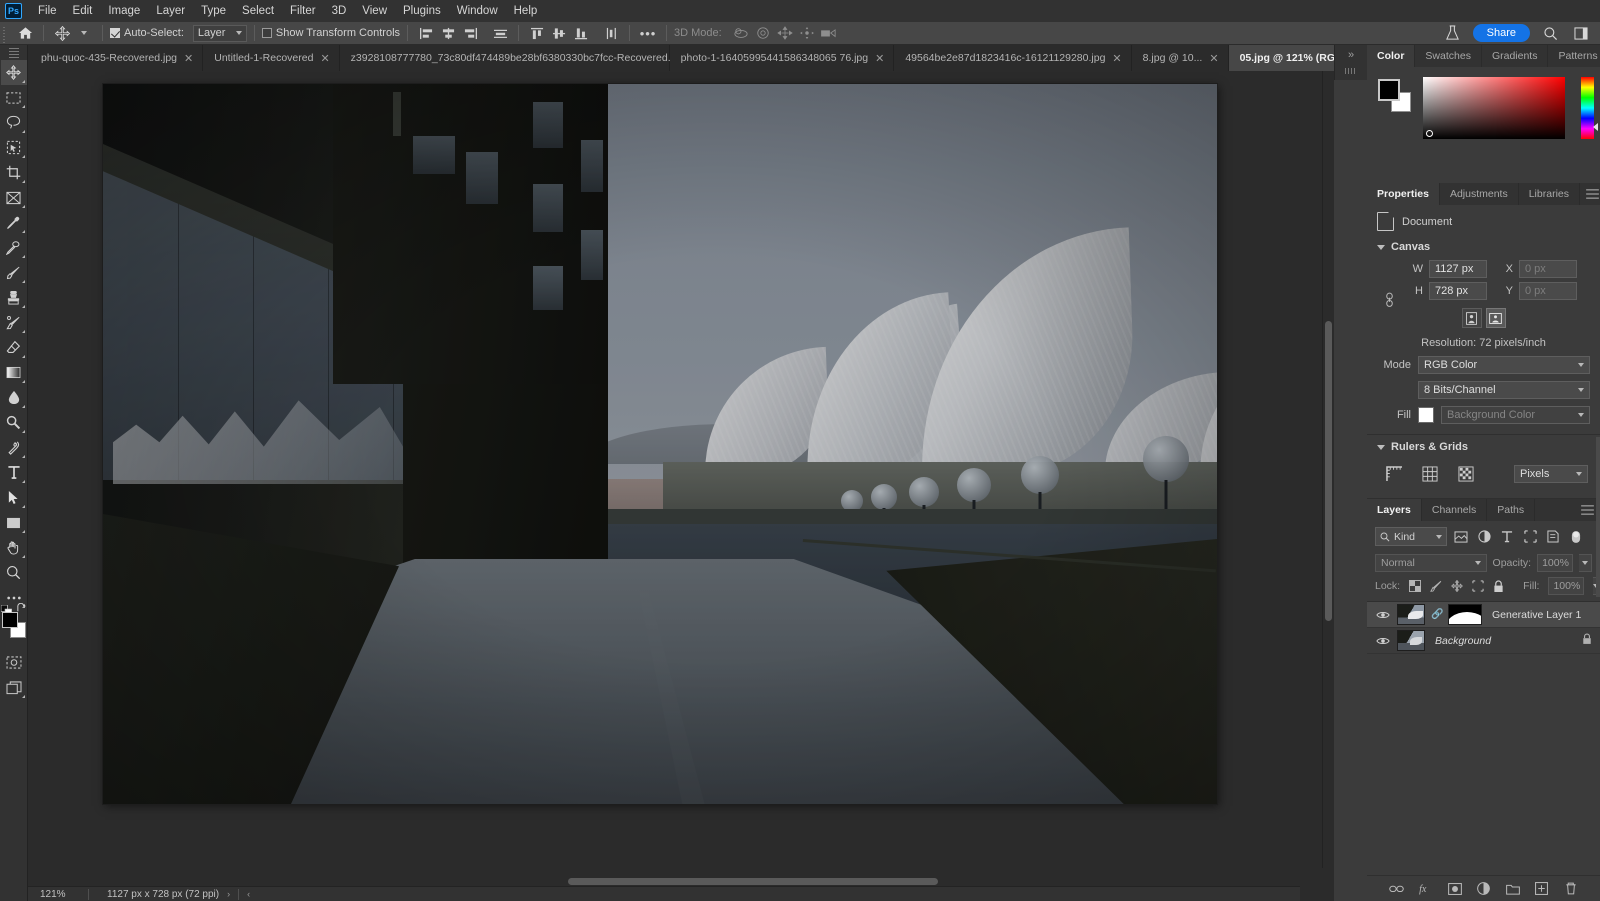 The image size is (1600, 901). What do you see at coordinates (753, 881) in the screenshot?
I see `canvas-horizontal-scroll-thumb` at bounding box center [753, 881].